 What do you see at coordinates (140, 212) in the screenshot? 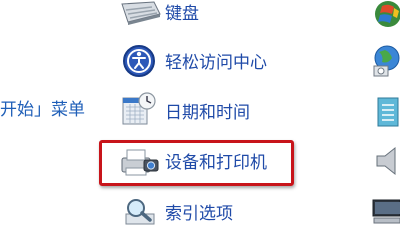
I see `index-magnifier-icon` at bounding box center [140, 212].